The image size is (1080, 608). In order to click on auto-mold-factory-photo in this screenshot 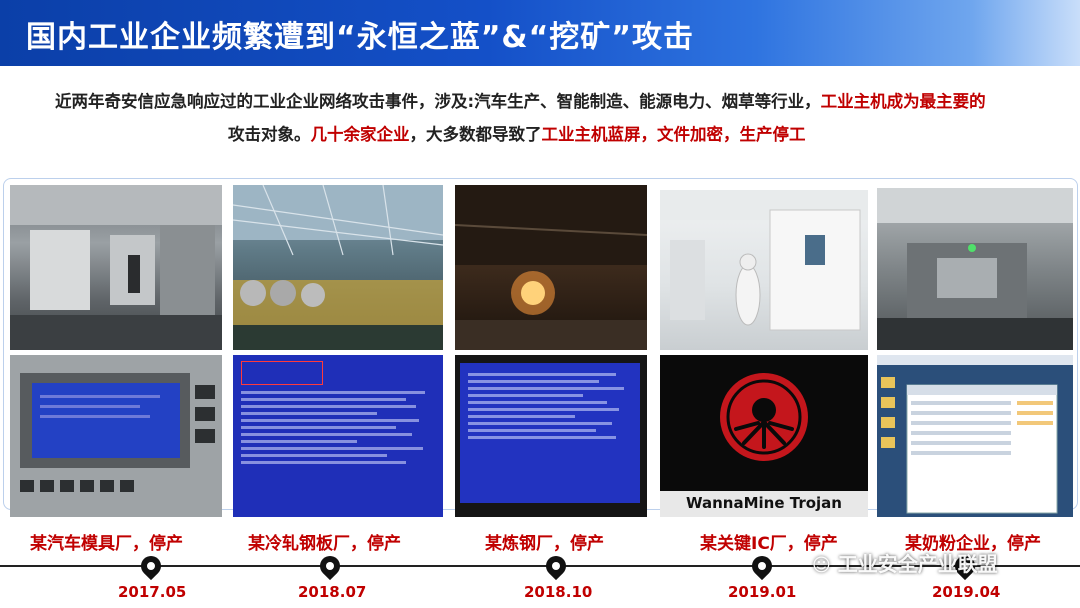, I will do `click(116, 267)`.